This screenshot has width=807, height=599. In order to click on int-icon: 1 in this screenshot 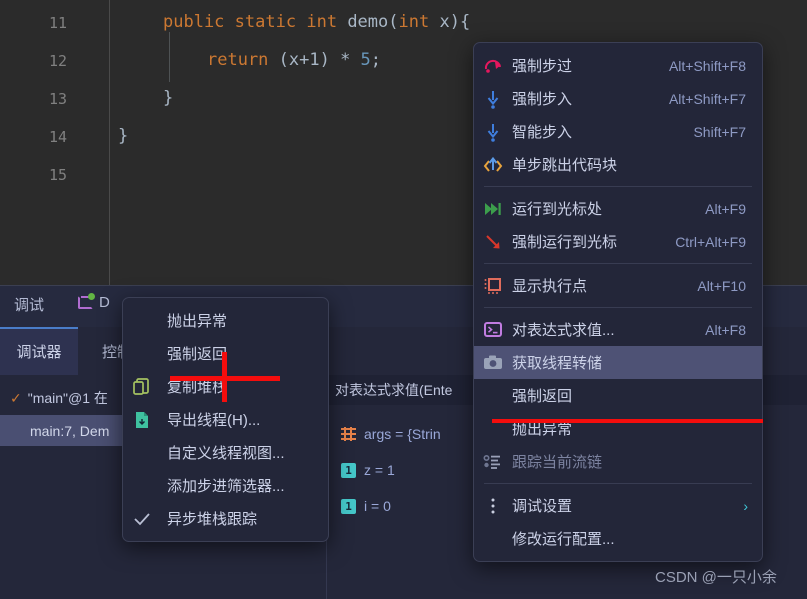, I will do `click(348, 470)`.